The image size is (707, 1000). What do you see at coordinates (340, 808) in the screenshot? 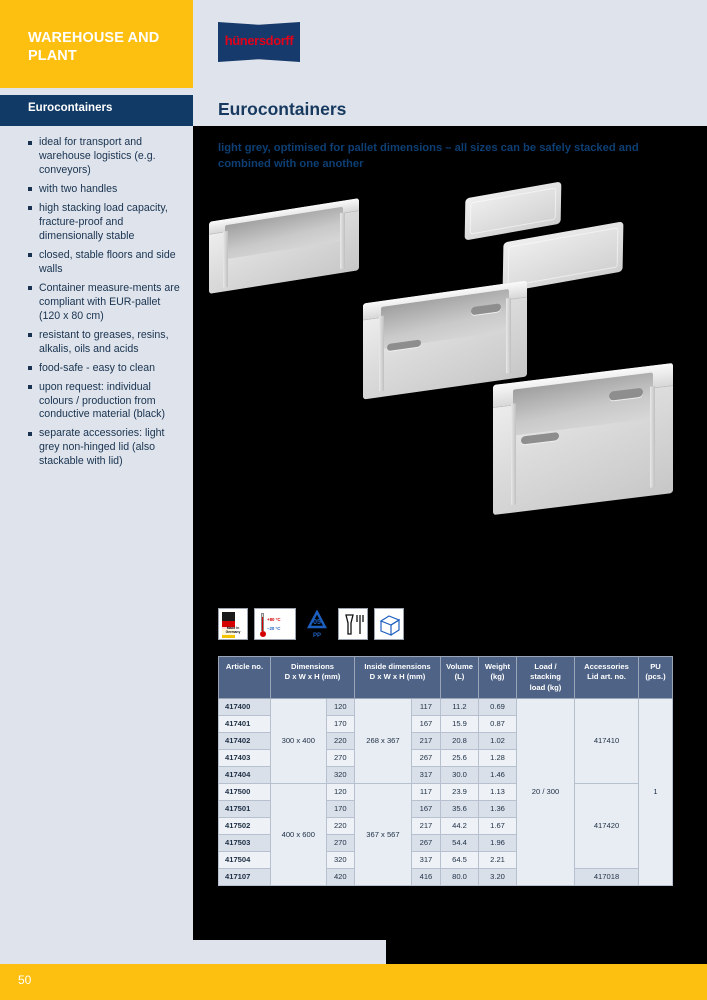
I see `cell-height: 170` at bounding box center [340, 808].